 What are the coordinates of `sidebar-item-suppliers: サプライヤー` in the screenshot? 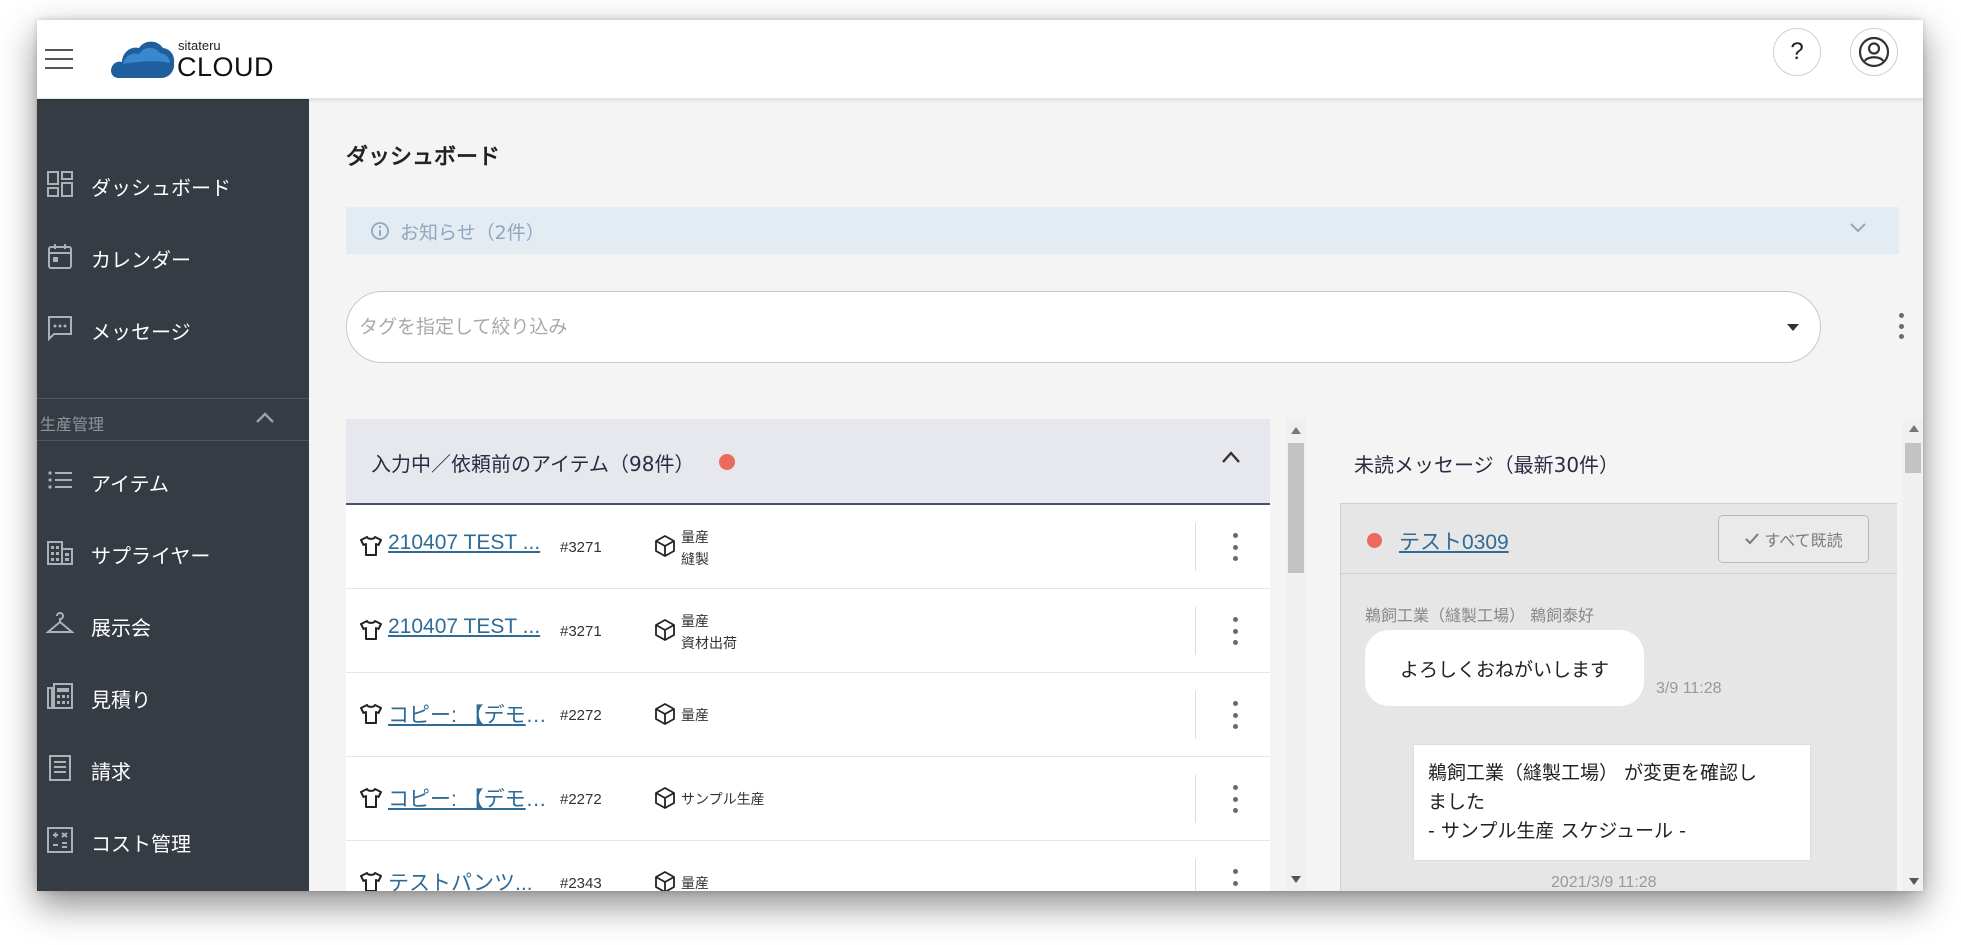 It's located at (173, 552).